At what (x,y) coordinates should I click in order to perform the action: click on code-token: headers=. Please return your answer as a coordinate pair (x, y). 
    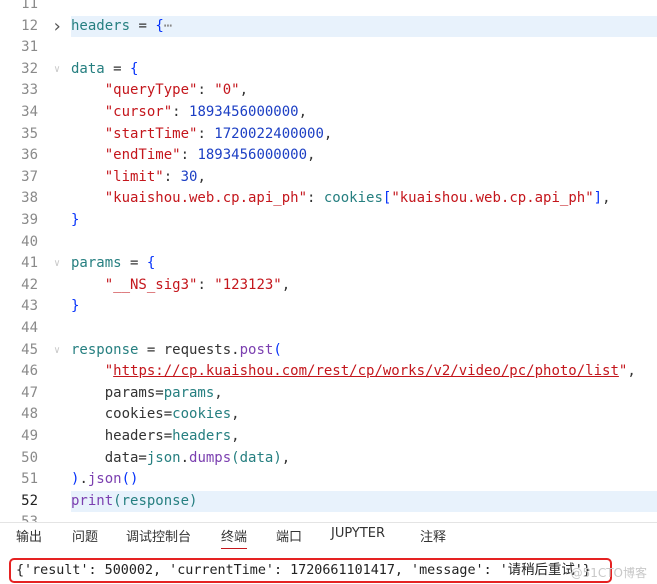
    Looking at the image, I should click on (122, 436).